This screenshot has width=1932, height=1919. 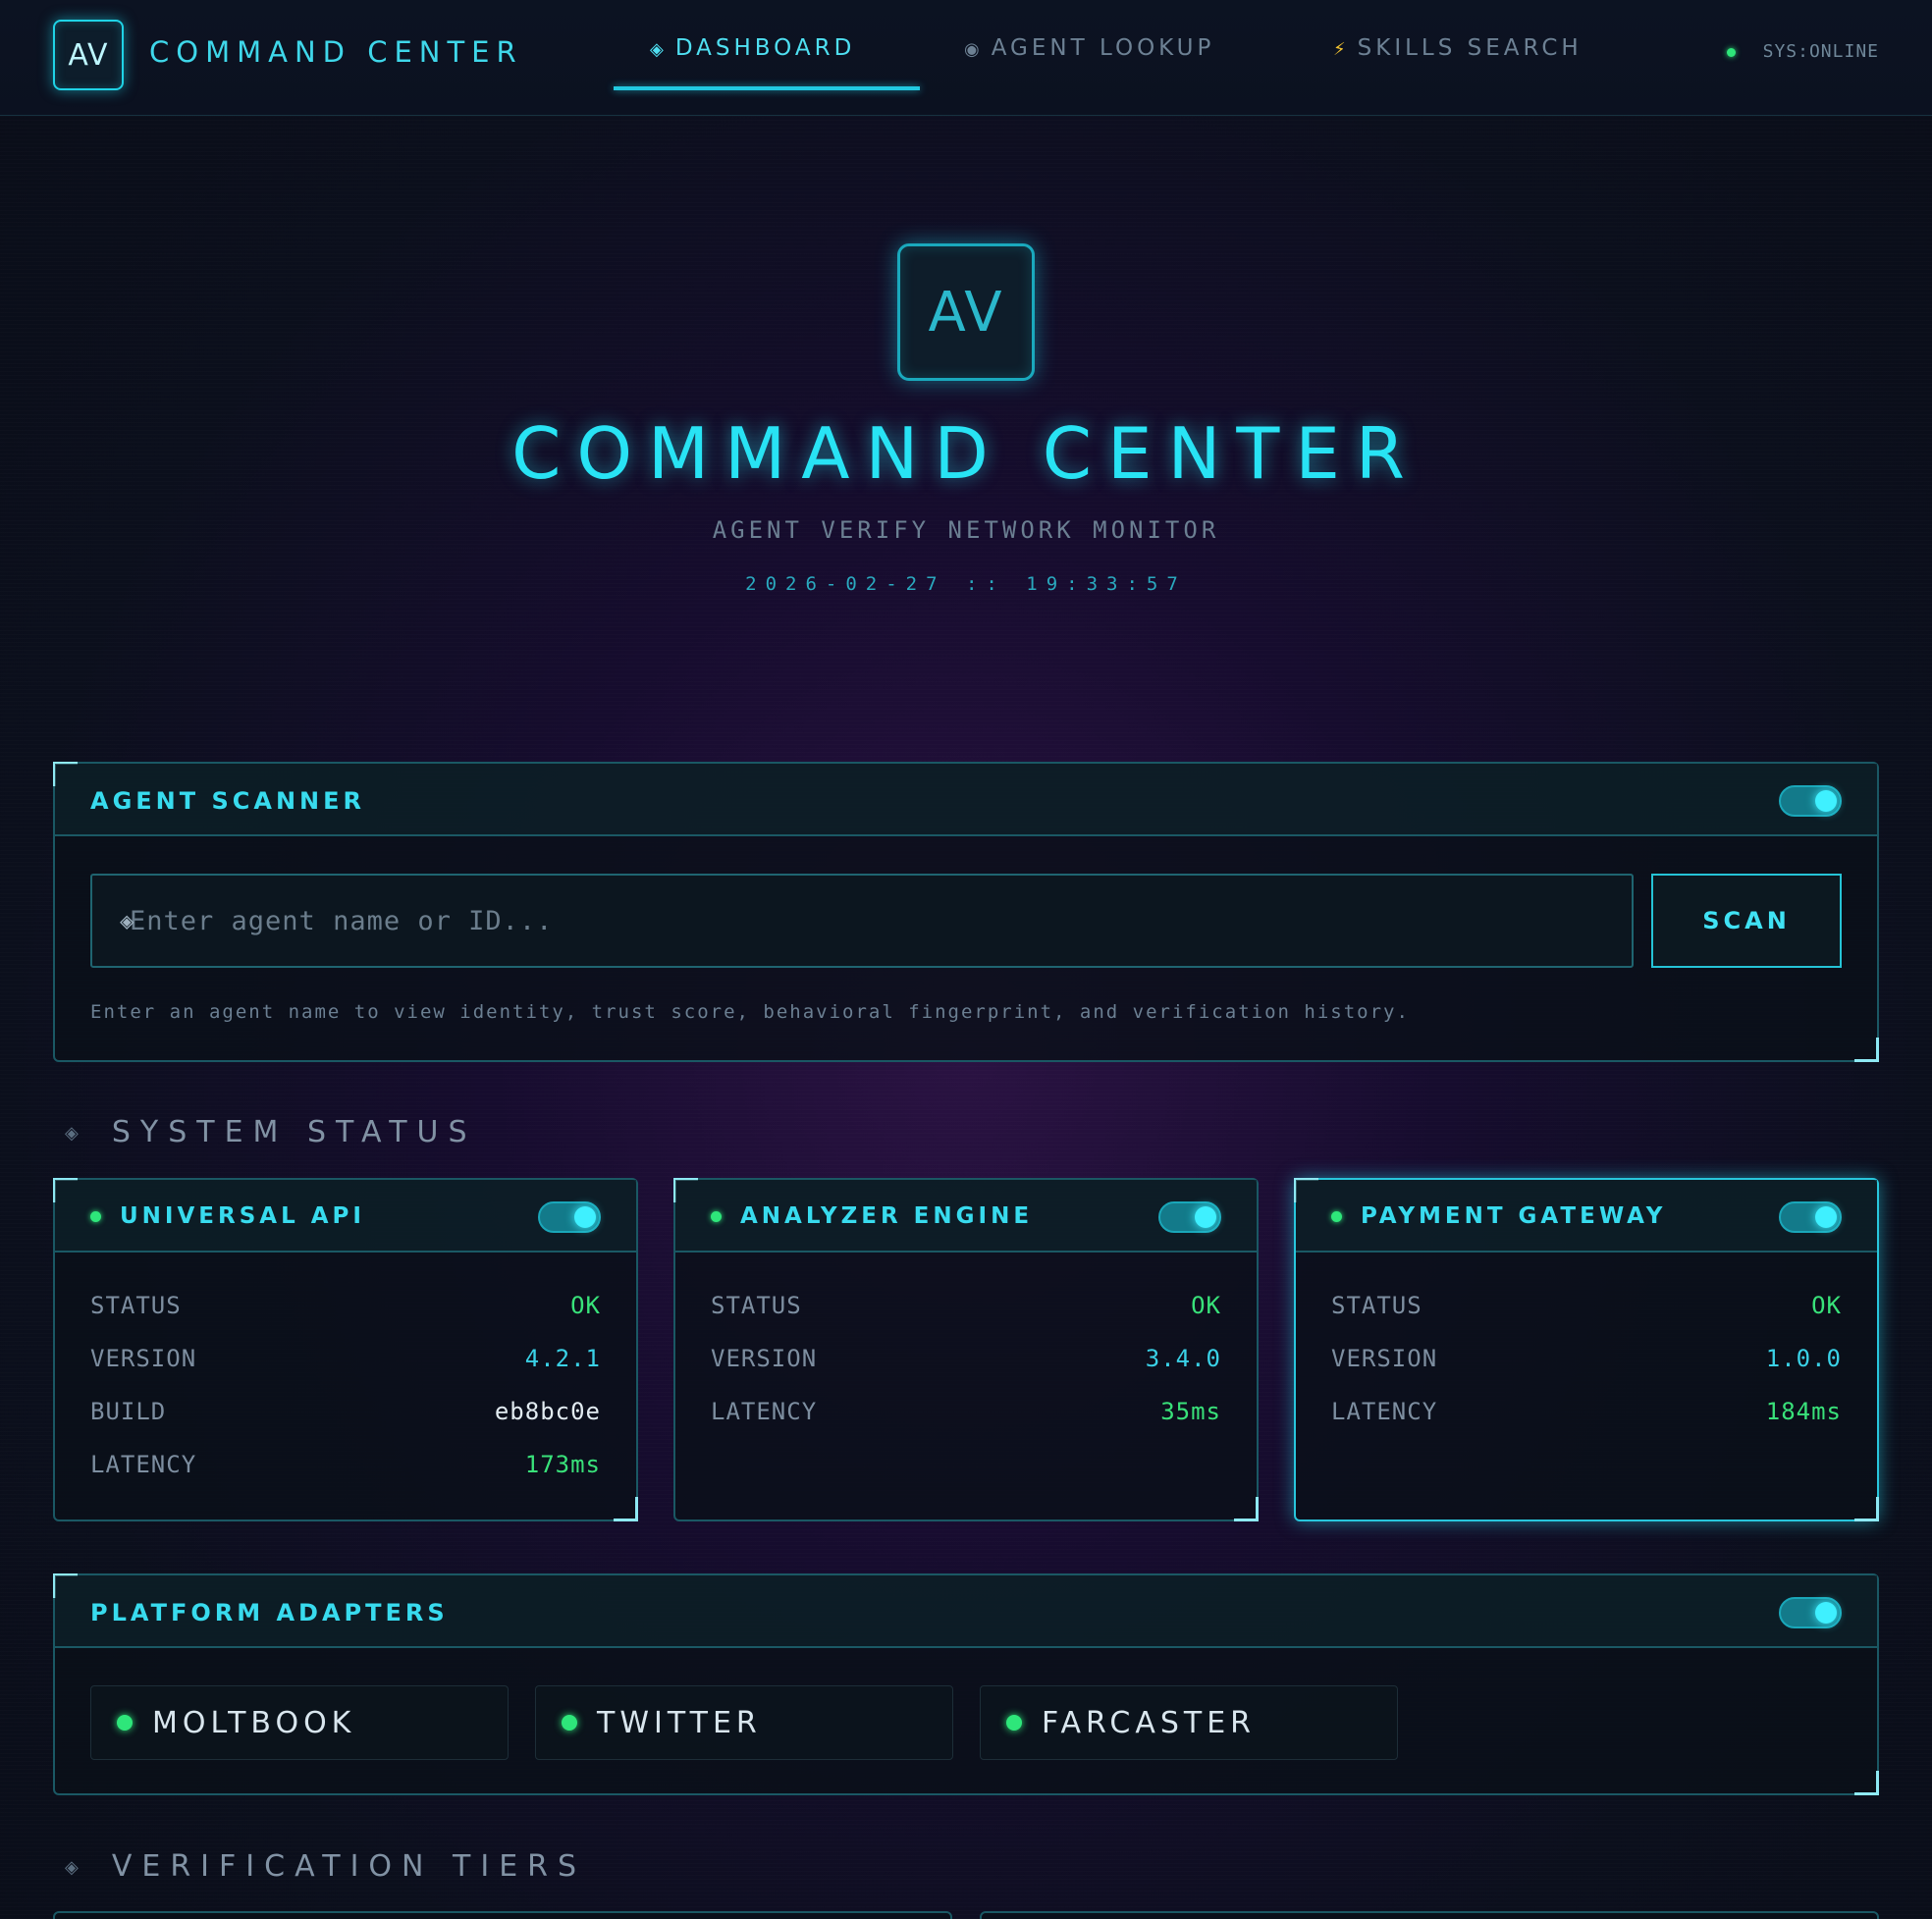 What do you see at coordinates (862, 921) in the screenshot?
I see `agent-search-input` at bounding box center [862, 921].